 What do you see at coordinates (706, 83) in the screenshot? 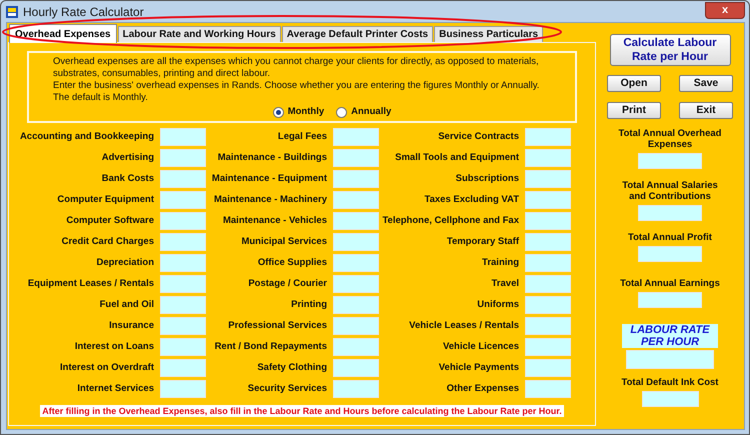
I see `action-button: Save` at bounding box center [706, 83].